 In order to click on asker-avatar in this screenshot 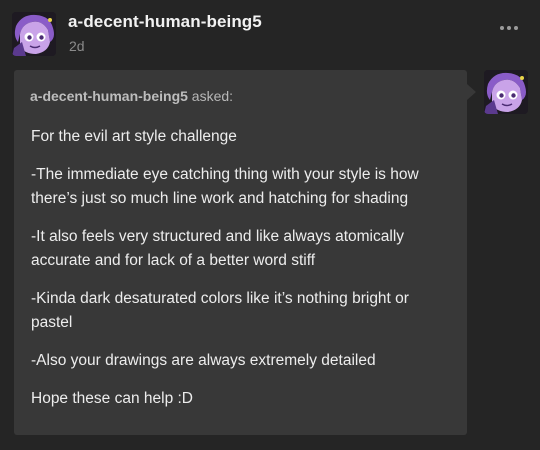, I will do `click(506, 92)`.